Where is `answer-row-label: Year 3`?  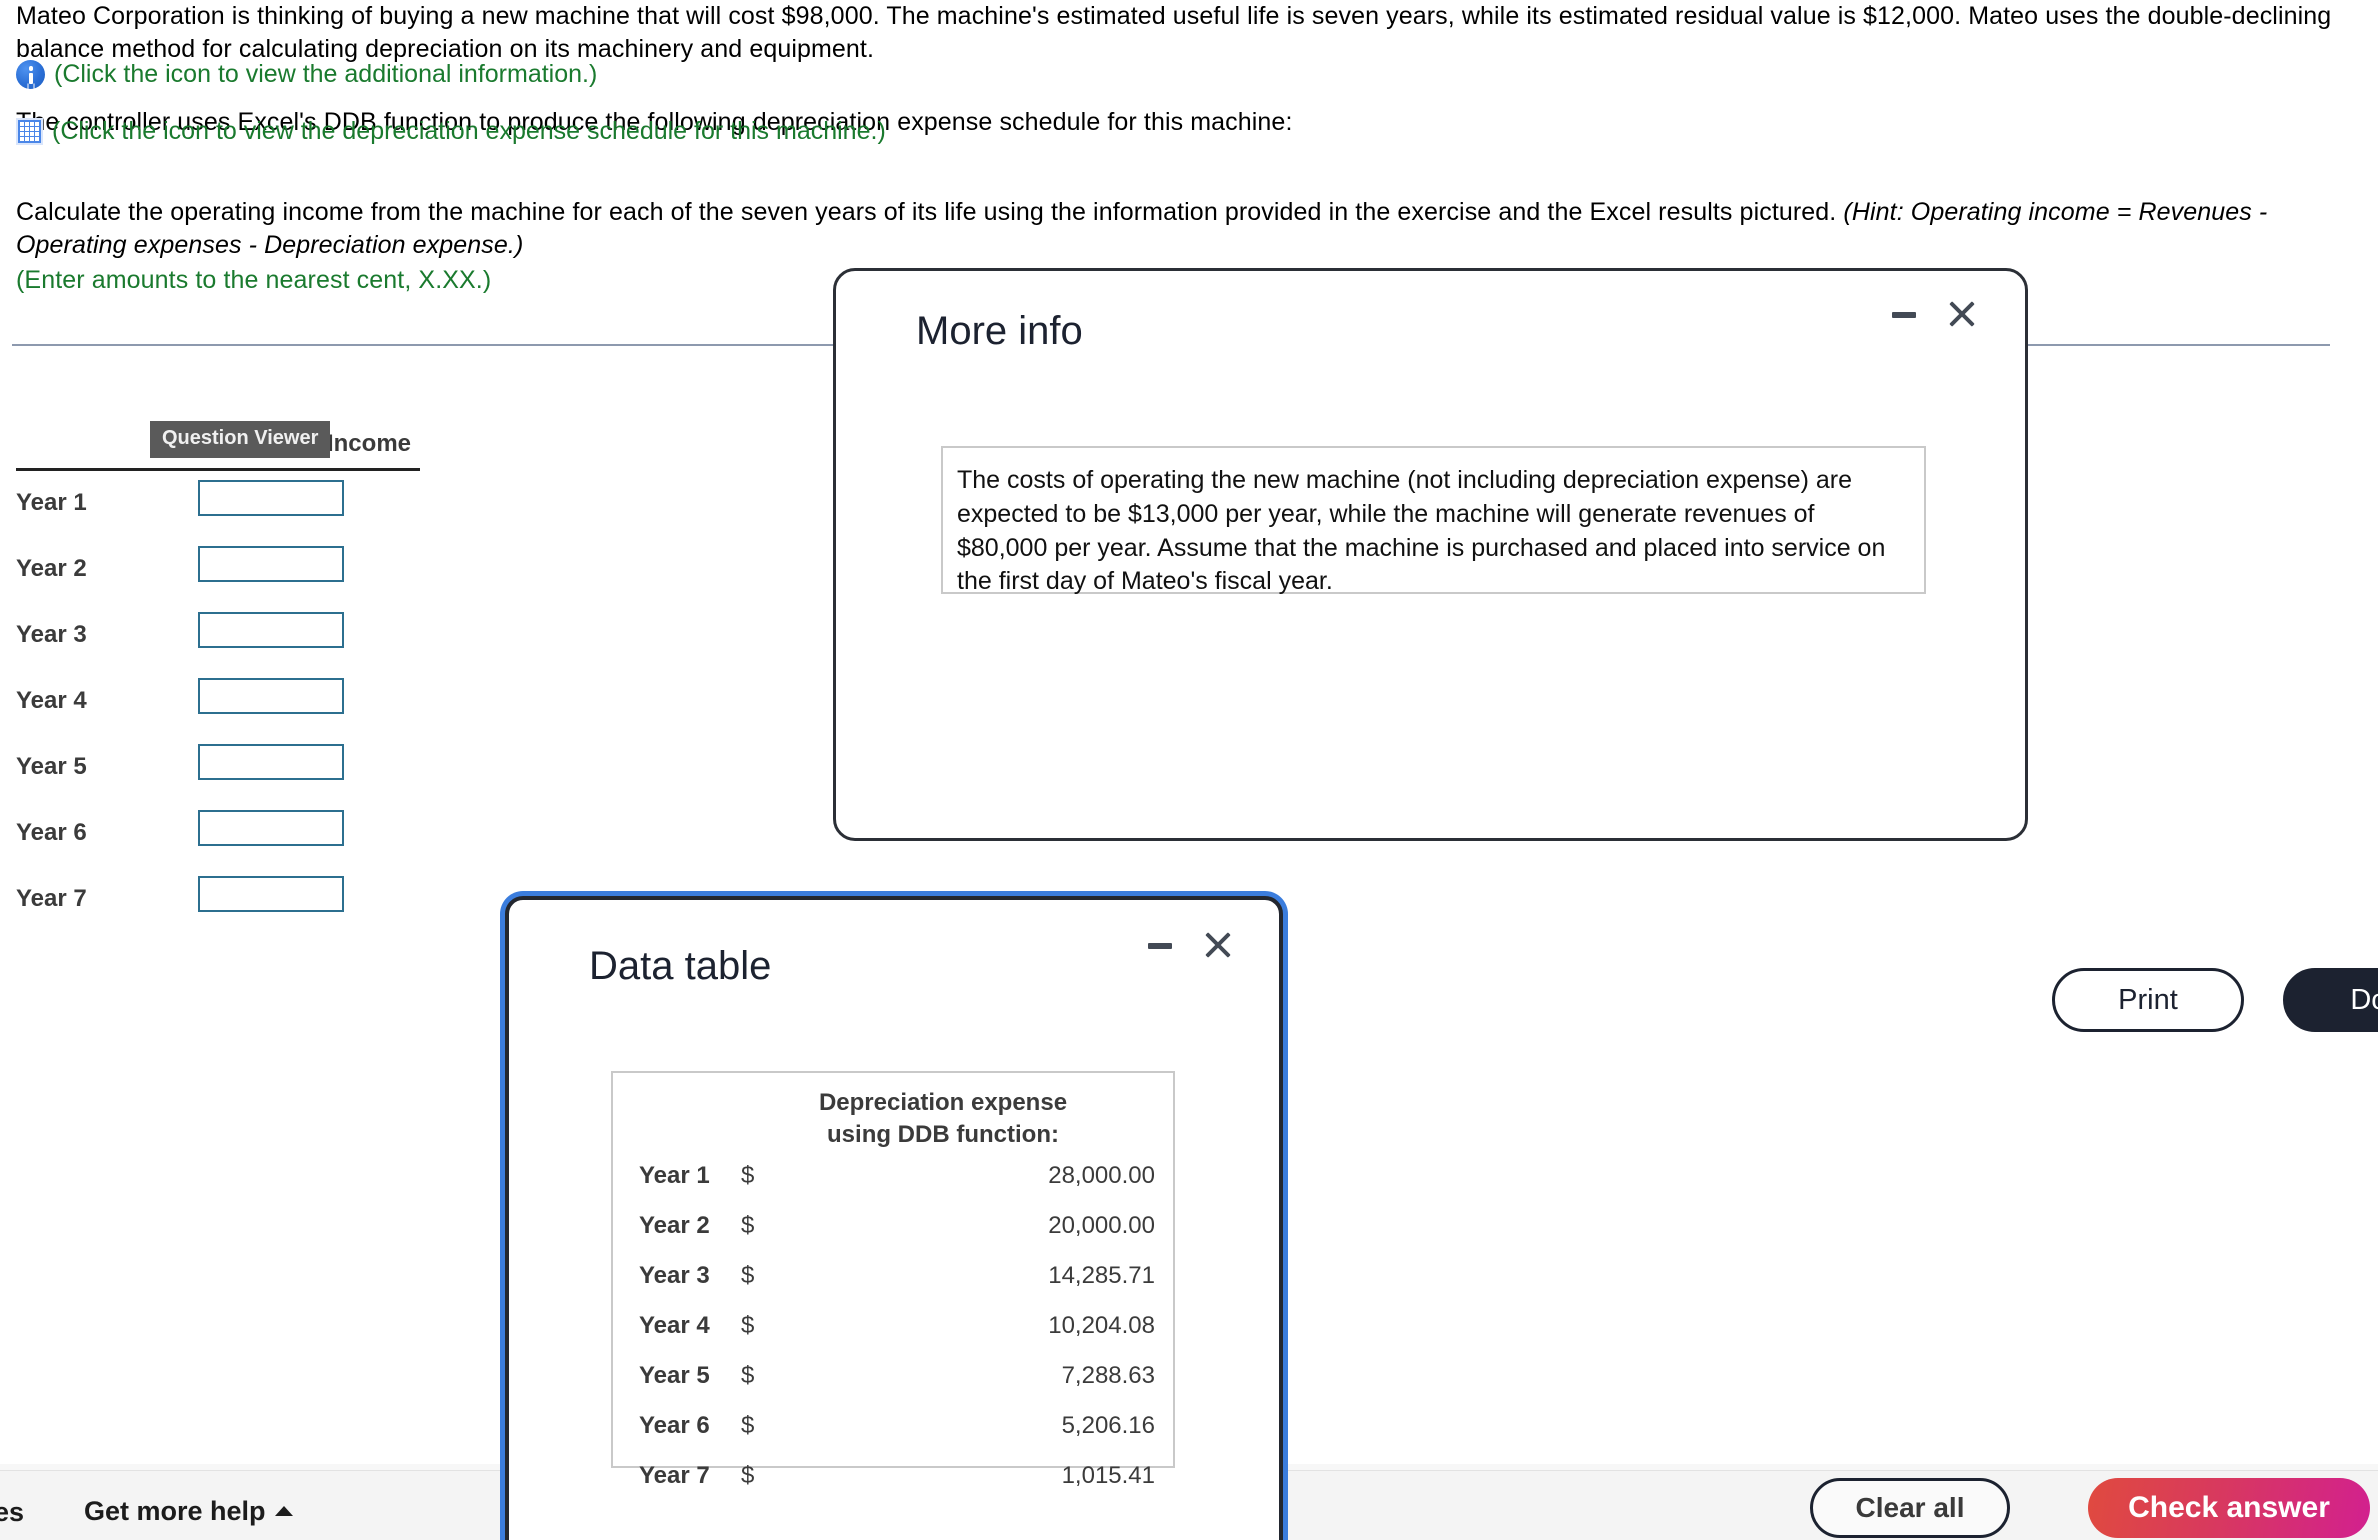
answer-row-label: Year 3 is located at coordinates (51, 634).